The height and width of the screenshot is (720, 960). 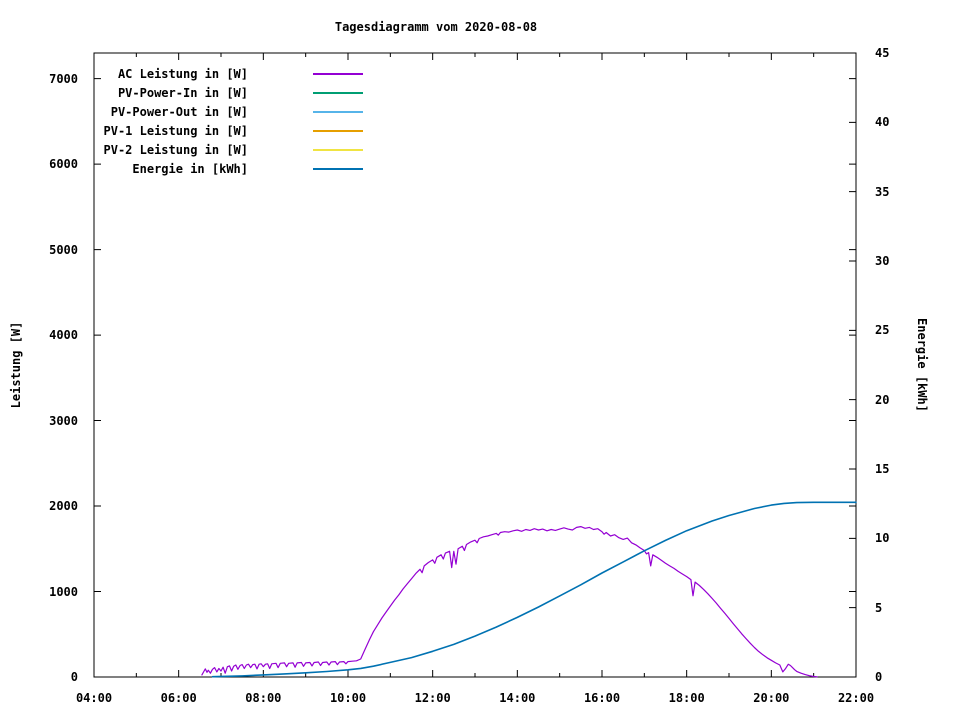 I want to click on x-tick-label: 18:00, so click(x=686, y=698).